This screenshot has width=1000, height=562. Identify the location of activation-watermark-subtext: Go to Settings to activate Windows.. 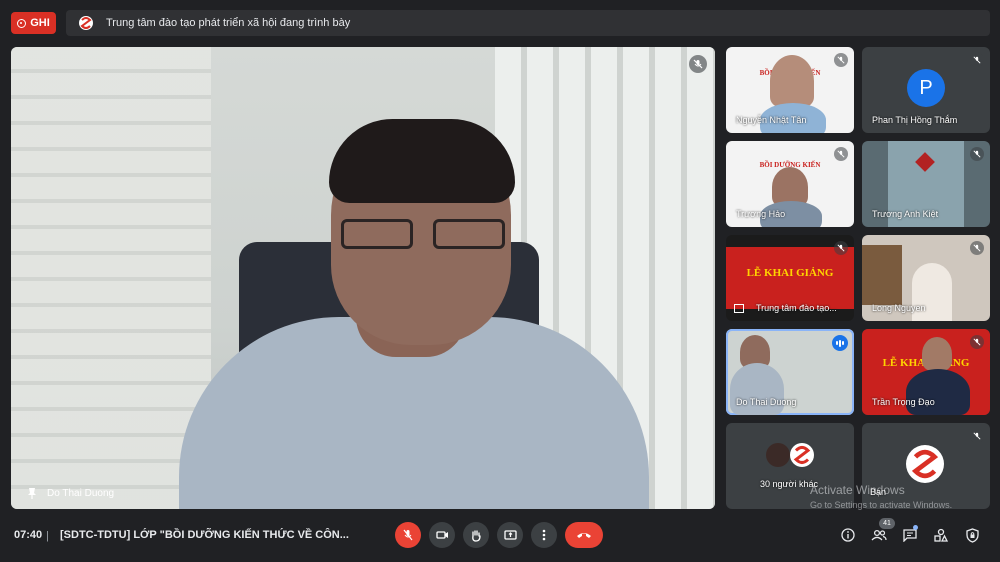
(881, 505).